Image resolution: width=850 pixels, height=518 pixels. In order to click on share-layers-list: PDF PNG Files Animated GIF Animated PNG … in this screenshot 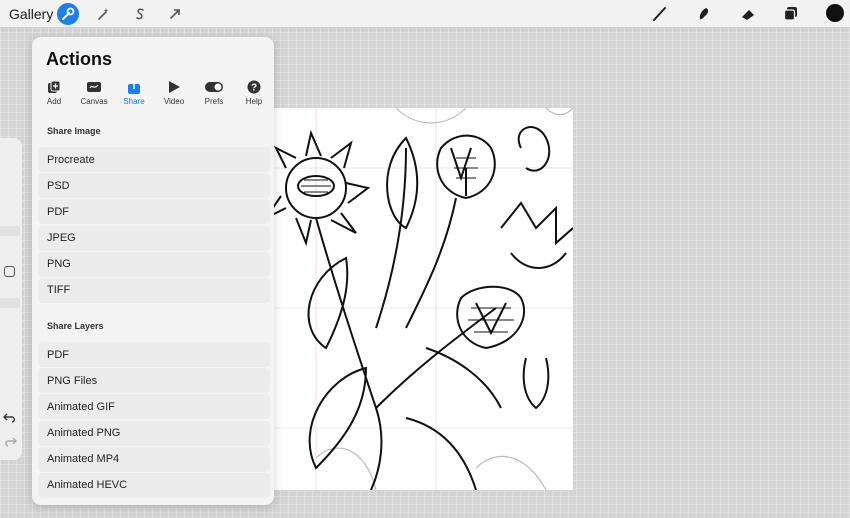, I will do `click(154, 420)`.